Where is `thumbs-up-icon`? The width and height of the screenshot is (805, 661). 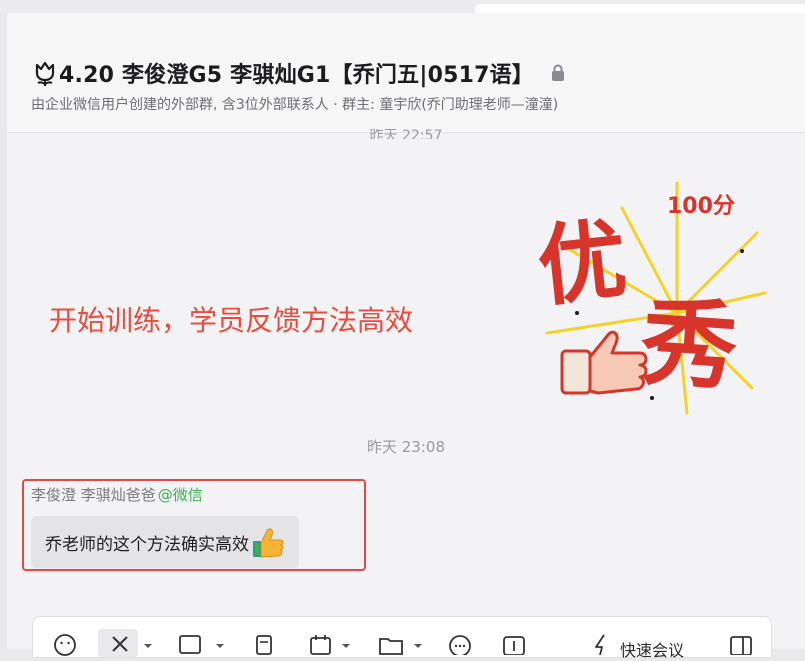
thumbs-up-icon is located at coordinates (268, 542).